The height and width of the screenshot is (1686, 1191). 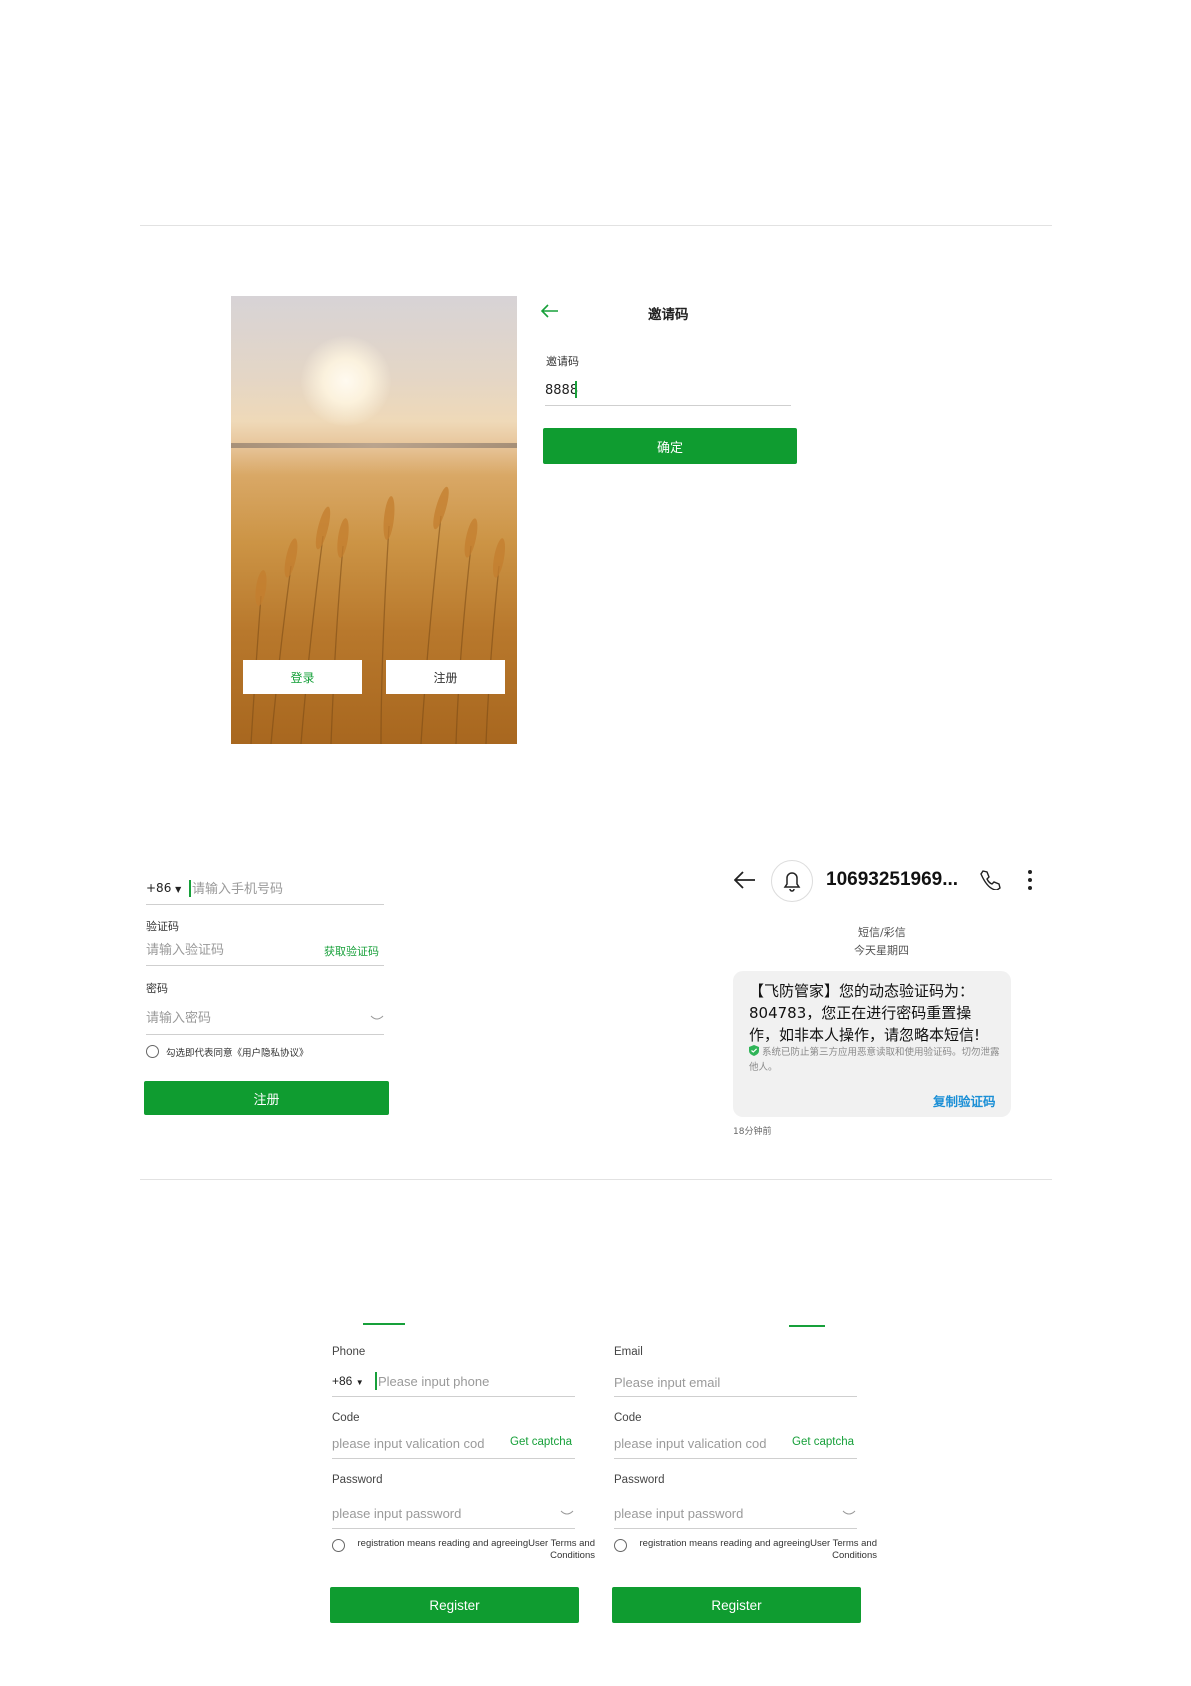 I want to click on bell-icon, so click(x=792, y=882).